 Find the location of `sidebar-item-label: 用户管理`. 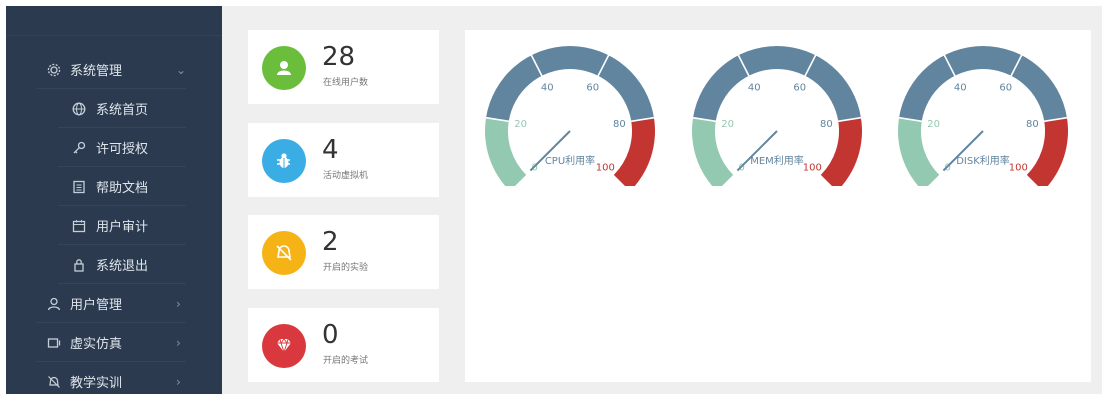

sidebar-item-label: 用户管理 is located at coordinates (96, 305).